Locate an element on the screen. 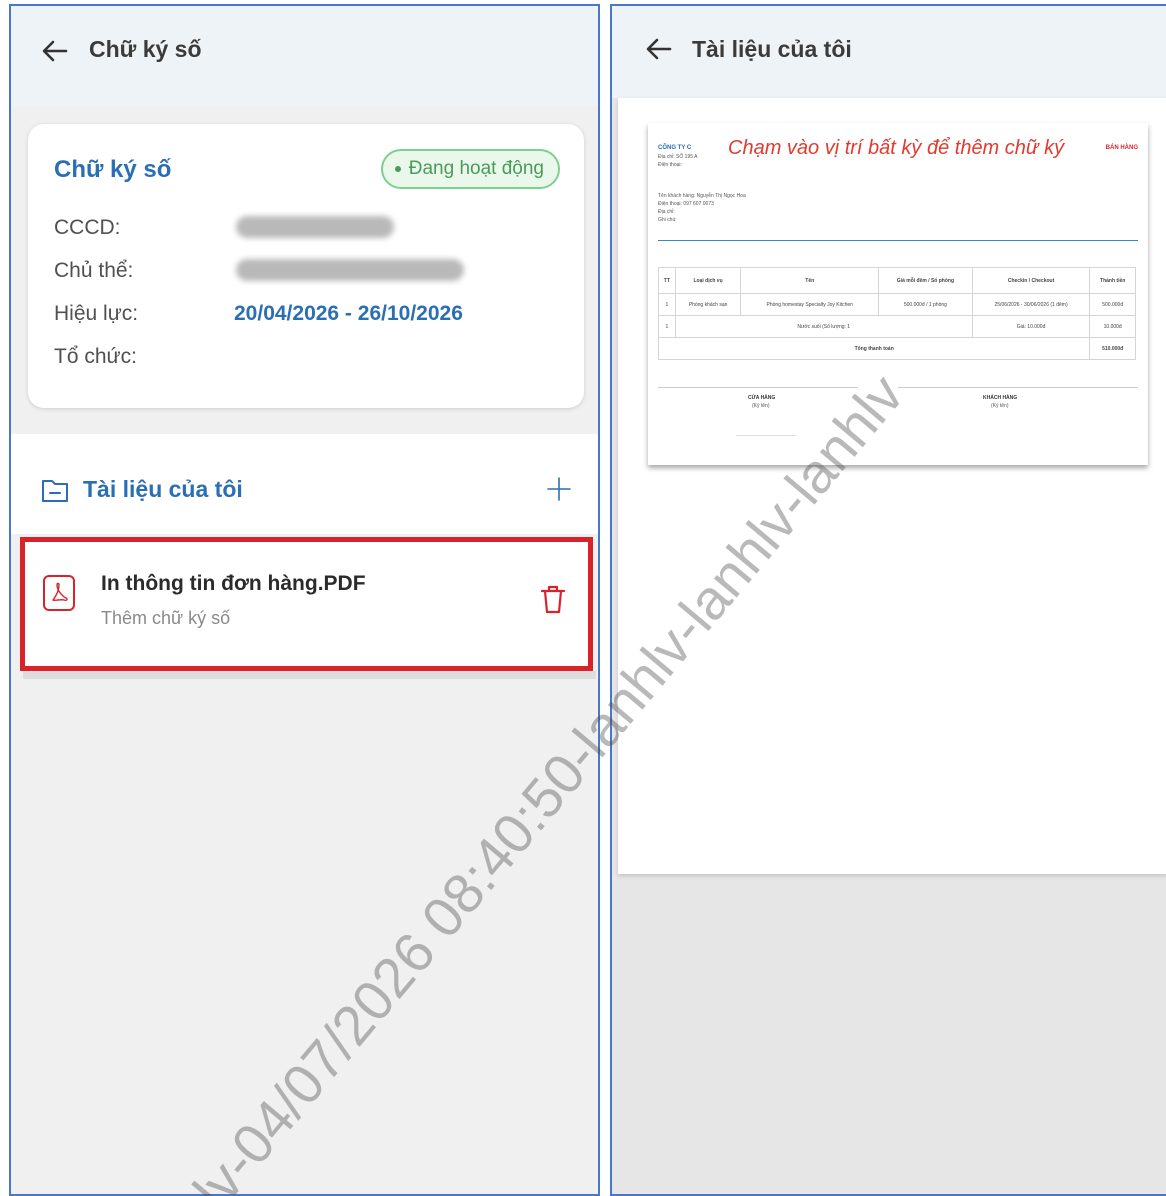 The height and width of the screenshot is (1196, 1166). signature-line is located at coordinates (766, 435).